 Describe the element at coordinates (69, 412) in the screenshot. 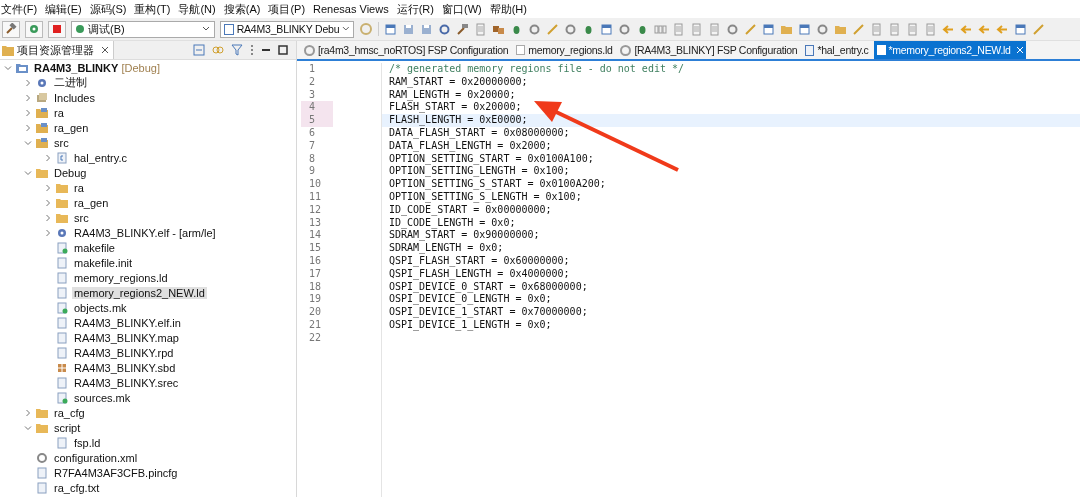

I see `tree-item: ra_cfg` at that location.